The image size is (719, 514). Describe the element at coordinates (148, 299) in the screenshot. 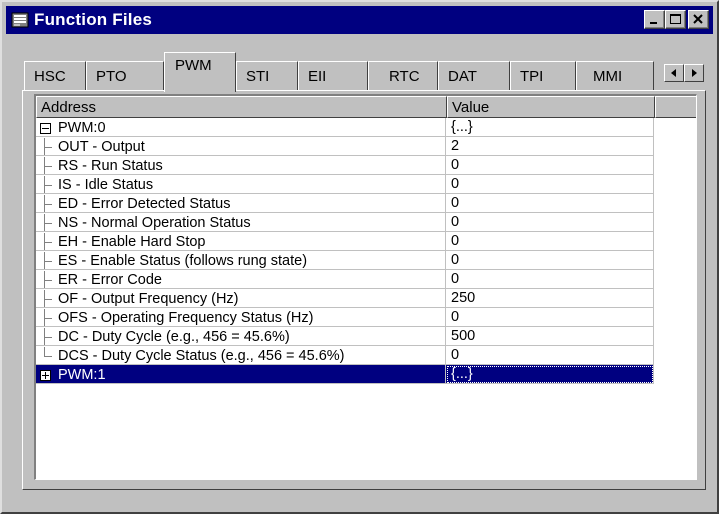

I see `address-label: OF - Output Frequency (Hz)` at that location.